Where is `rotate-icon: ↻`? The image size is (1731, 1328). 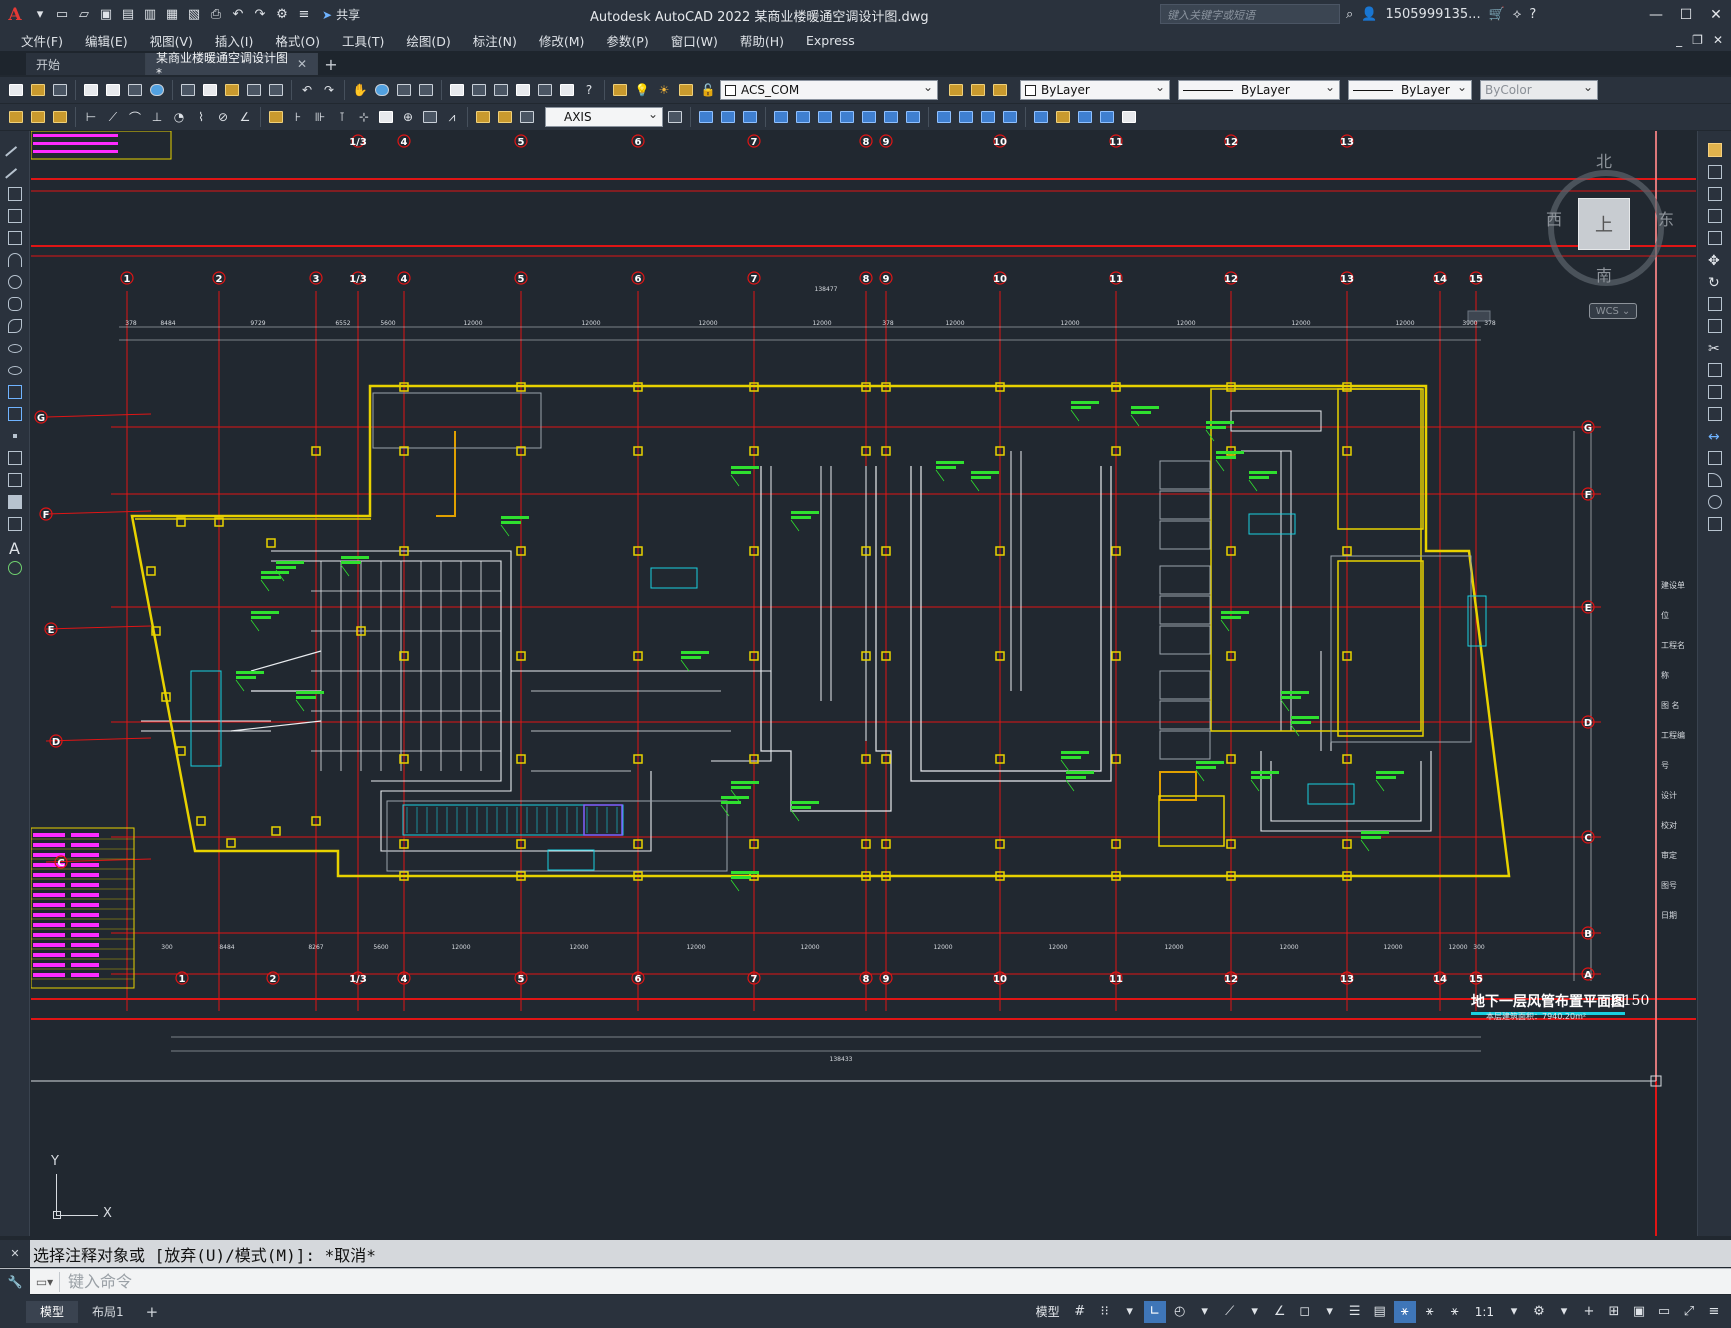
rotate-icon: ↻ is located at coordinates (1715, 283).